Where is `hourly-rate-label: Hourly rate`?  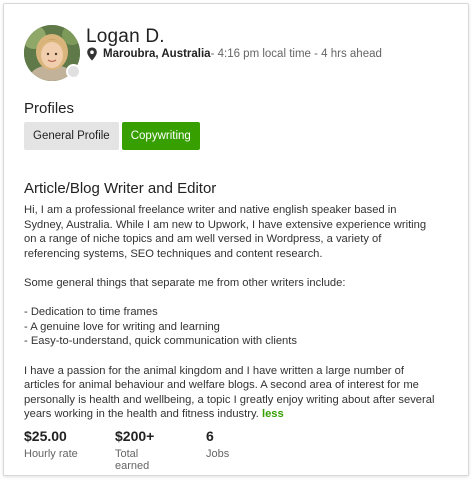 hourly-rate-label: Hourly rate is located at coordinates (51, 454).